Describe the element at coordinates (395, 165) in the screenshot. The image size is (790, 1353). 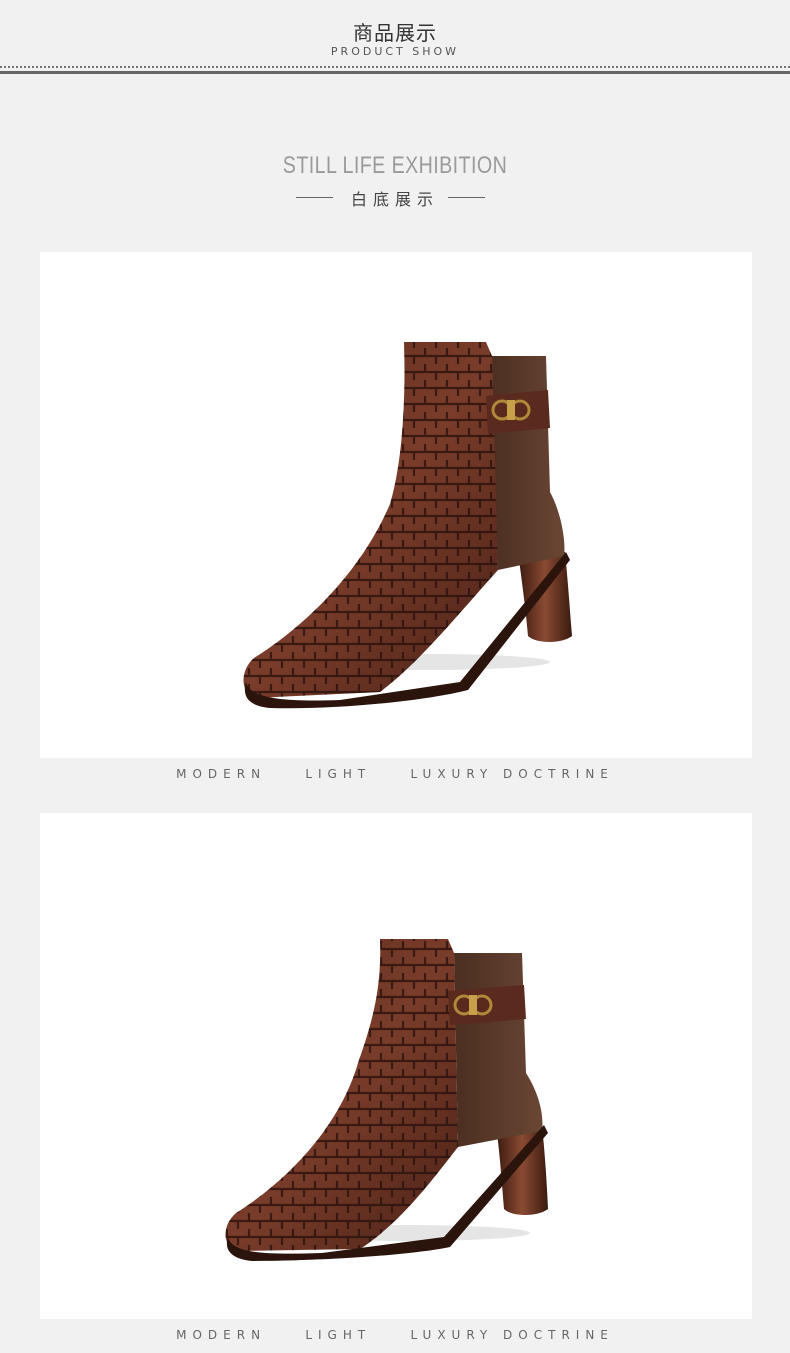
I see `section-title: STILL LIFE EXHIBITION` at that location.